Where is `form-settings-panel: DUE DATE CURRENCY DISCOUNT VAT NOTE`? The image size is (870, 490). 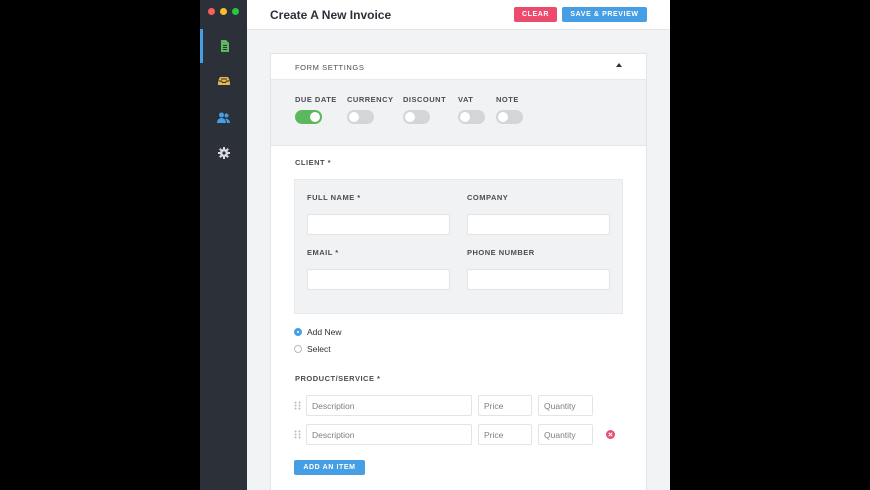
form-settings-panel: DUE DATE CURRENCY DISCOUNT VAT NOTE is located at coordinates (458, 113).